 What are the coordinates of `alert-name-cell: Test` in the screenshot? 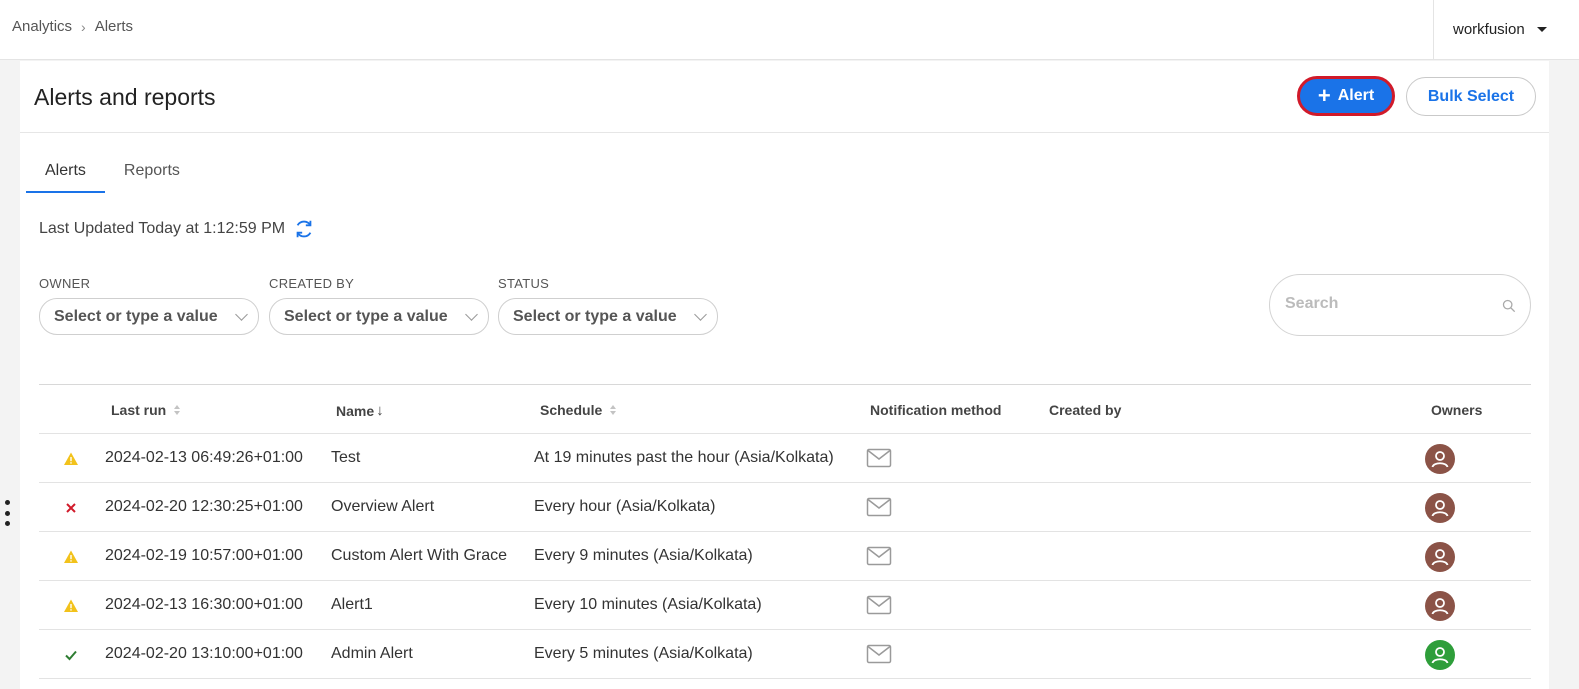 It's located at (345, 458).